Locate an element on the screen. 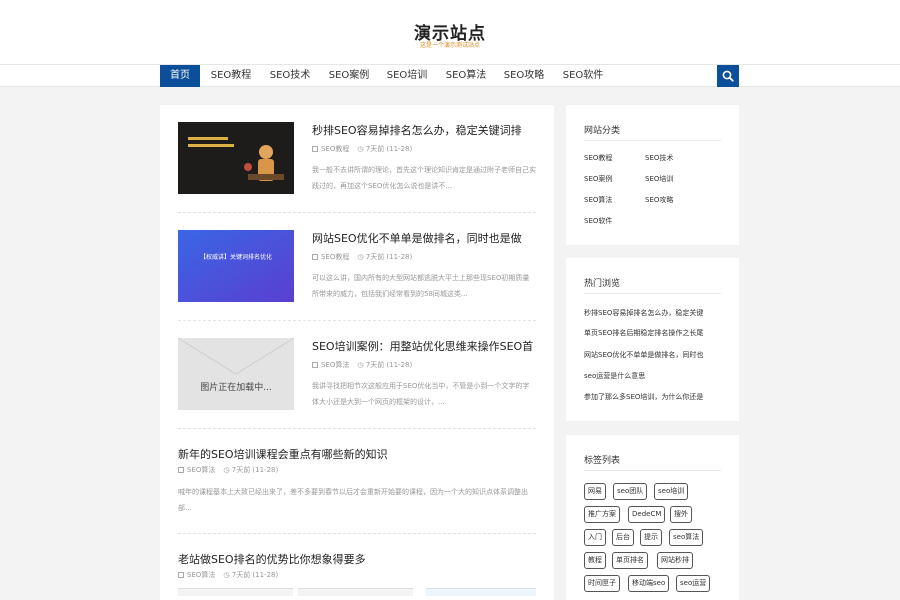 This screenshot has height=600, width=900. search-icon is located at coordinates (728, 76).